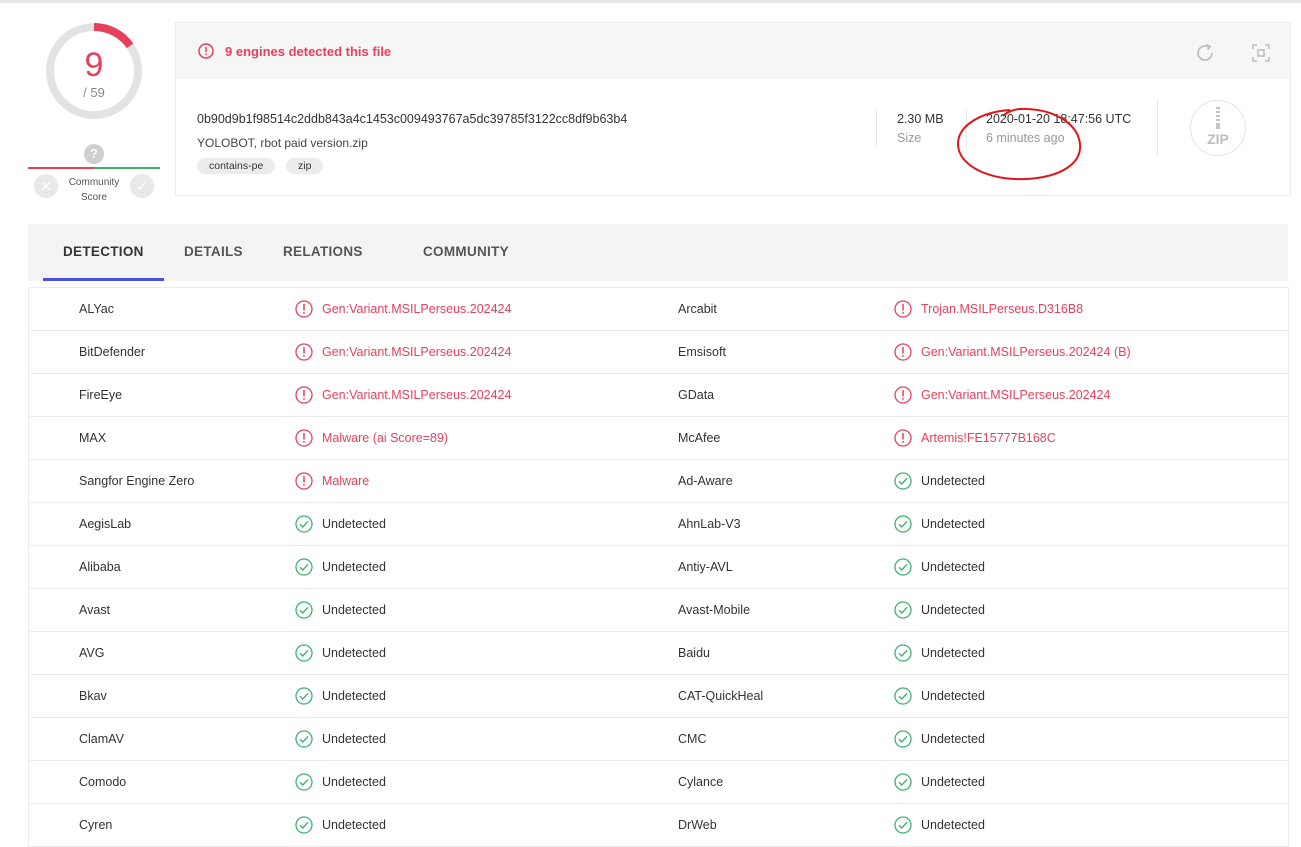 Image resolution: width=1301 pixels, height=847 pixels. Describe the element at coordinates (137, 481) in the screenshot. I see `engine-name: Sangfor Engine Zero` at that location.